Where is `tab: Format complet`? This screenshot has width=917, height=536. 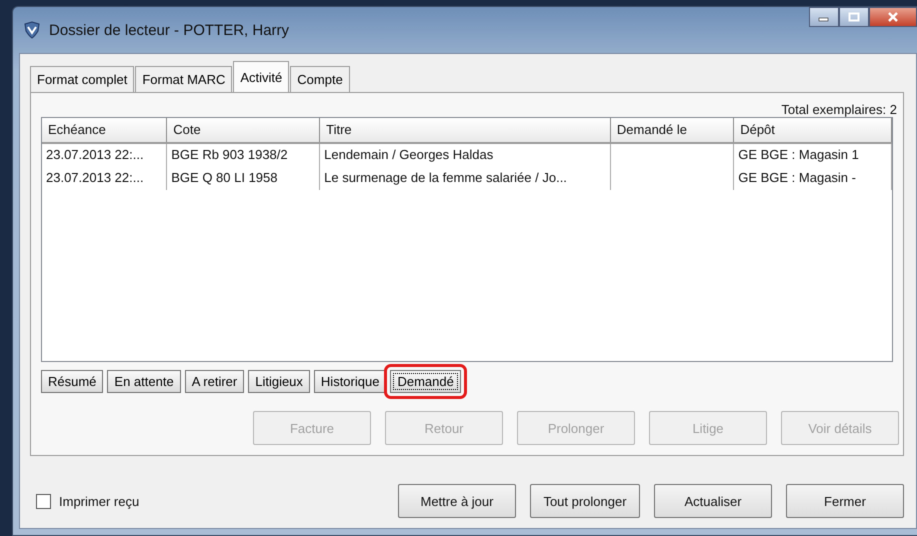
tab: Format complet is located at coordinates (82, 79).